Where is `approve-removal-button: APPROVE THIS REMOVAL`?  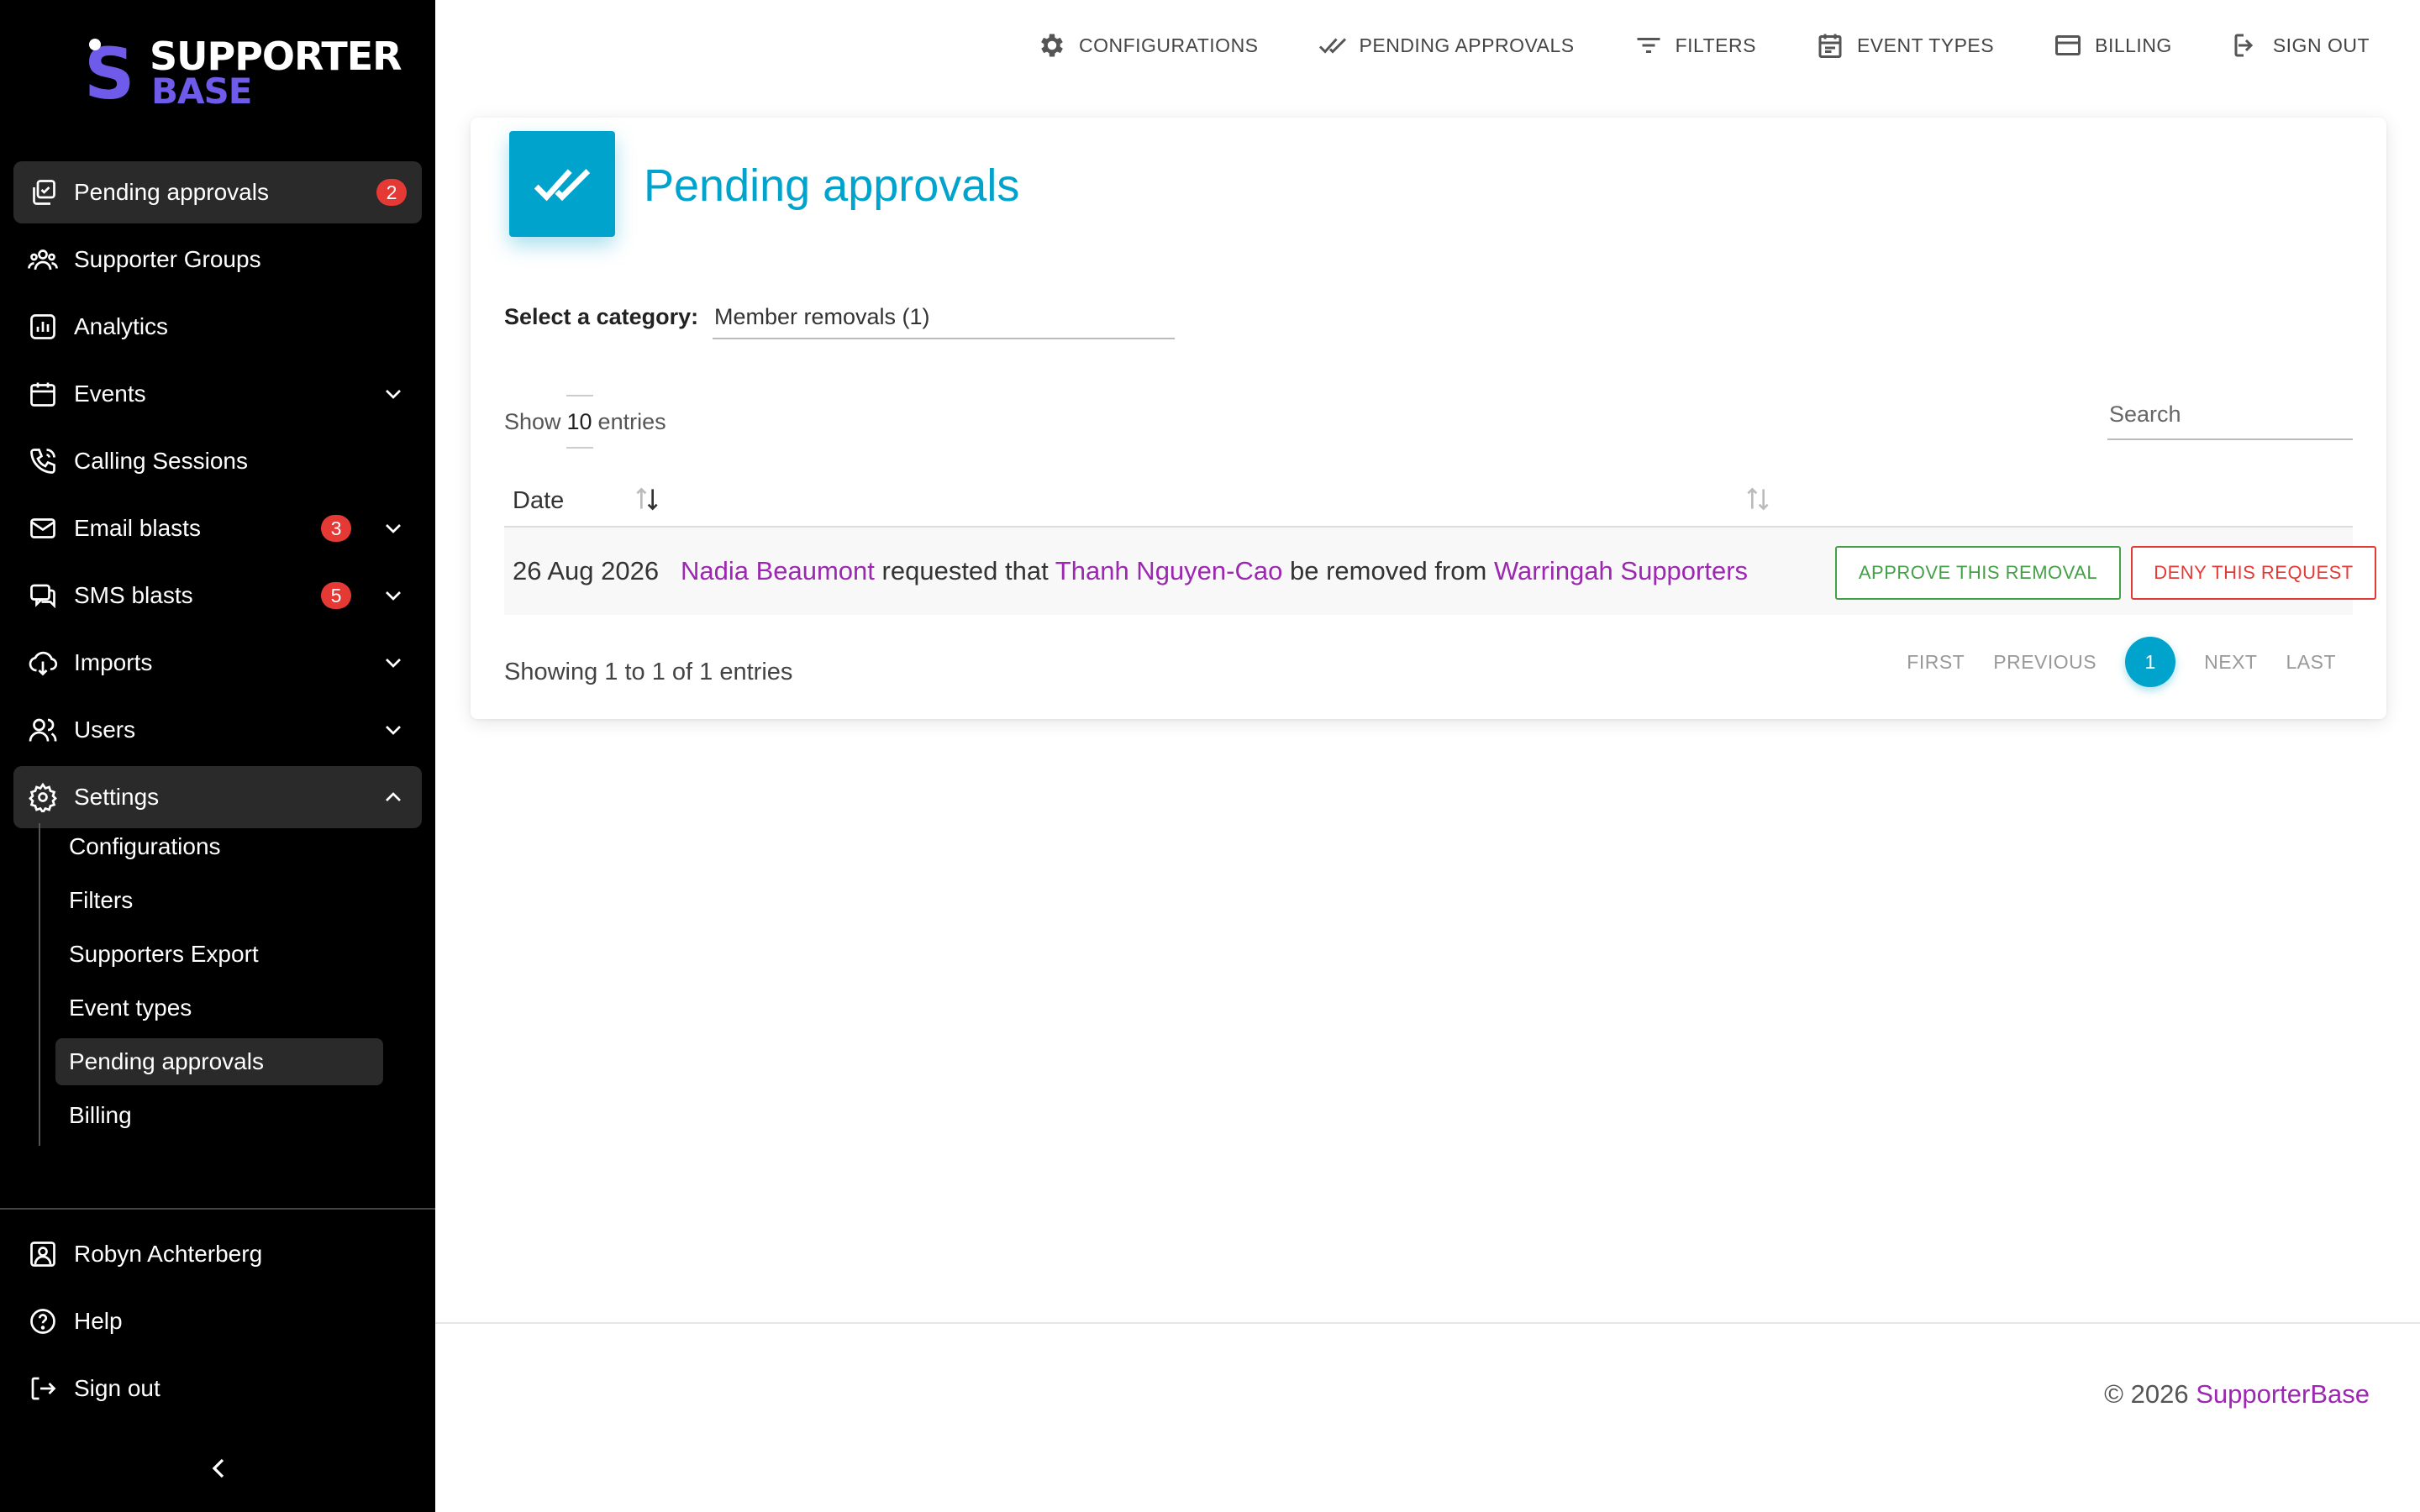
approve-removal-button: APPROVE THIS REMOVAL is located at coordinates (1978, 573).